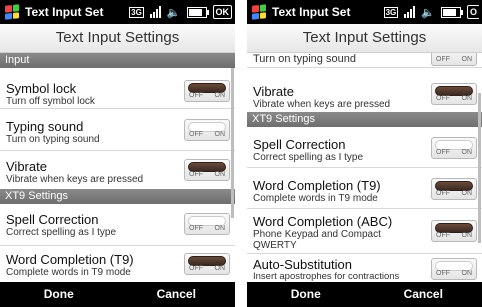 The height and width of the screenshot is (307, 482). I want to click on setting-title: Symbol lock, so click(41, 88).